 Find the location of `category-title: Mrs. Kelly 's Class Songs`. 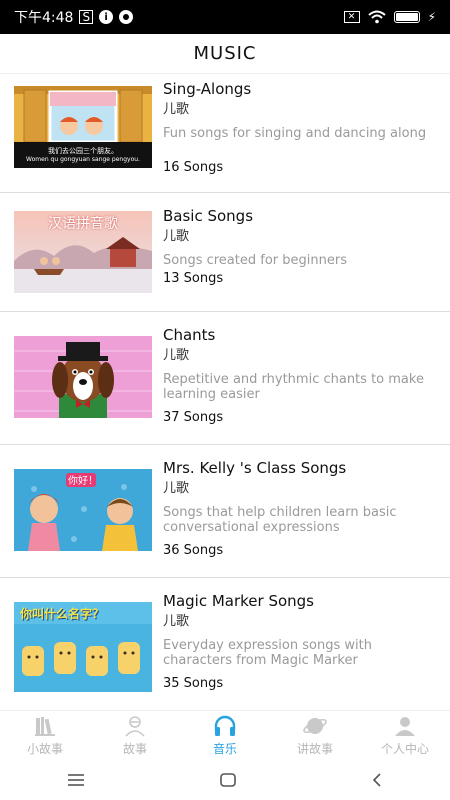

category-title: Mrs. Kelly 's Class Songs is located at coordinates (255, 468).